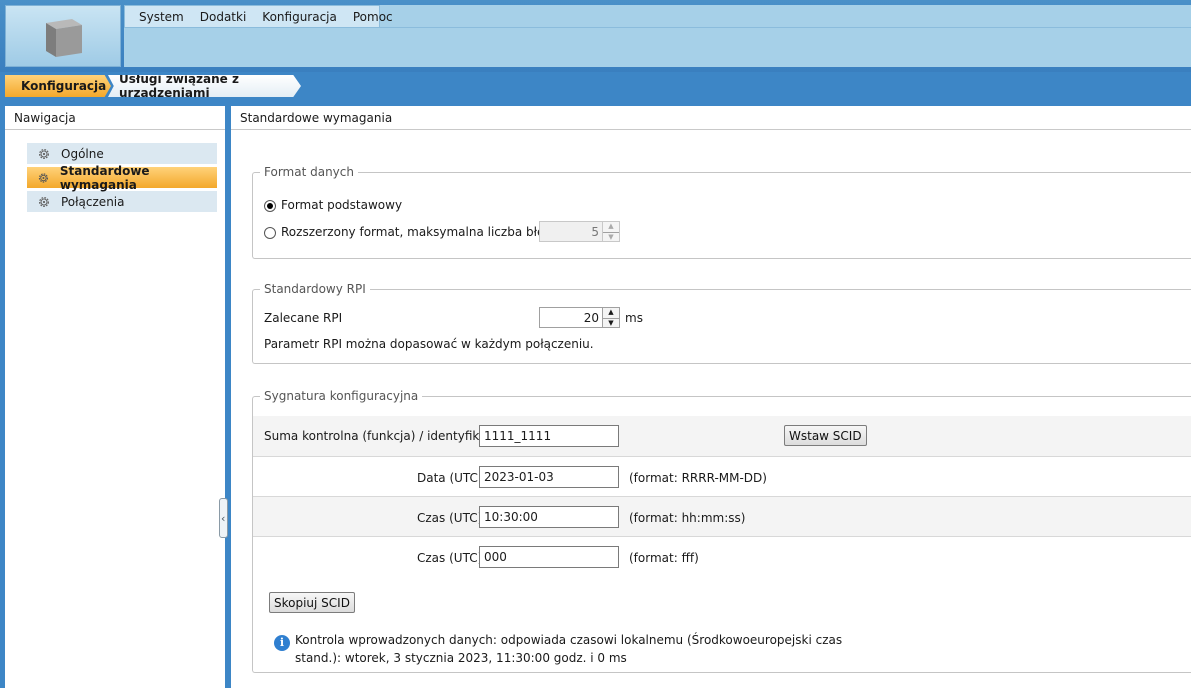 The image size is (1191, 688). I want to click on date-hint: (format: RRRR-MM-DD), so click(698, 478).